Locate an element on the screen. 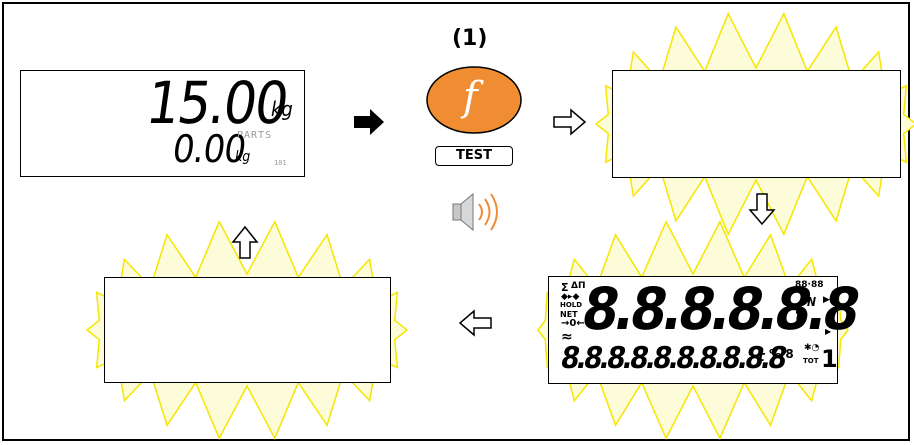 This screenshot has height=445, width=914. speaker-beep-icon is located at coordinates (475, 212).